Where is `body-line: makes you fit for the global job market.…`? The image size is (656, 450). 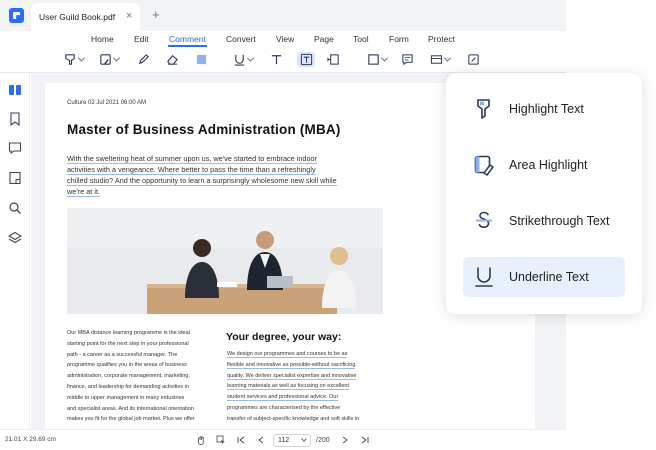
body-line: makes you fit for the global job market.… is located at coordinates (131, 419).